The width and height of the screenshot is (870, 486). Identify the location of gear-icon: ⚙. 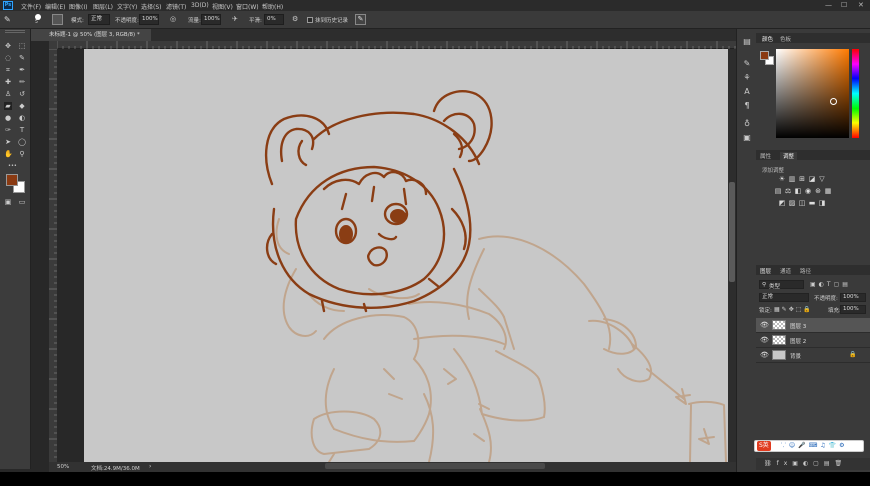
(297, 19).